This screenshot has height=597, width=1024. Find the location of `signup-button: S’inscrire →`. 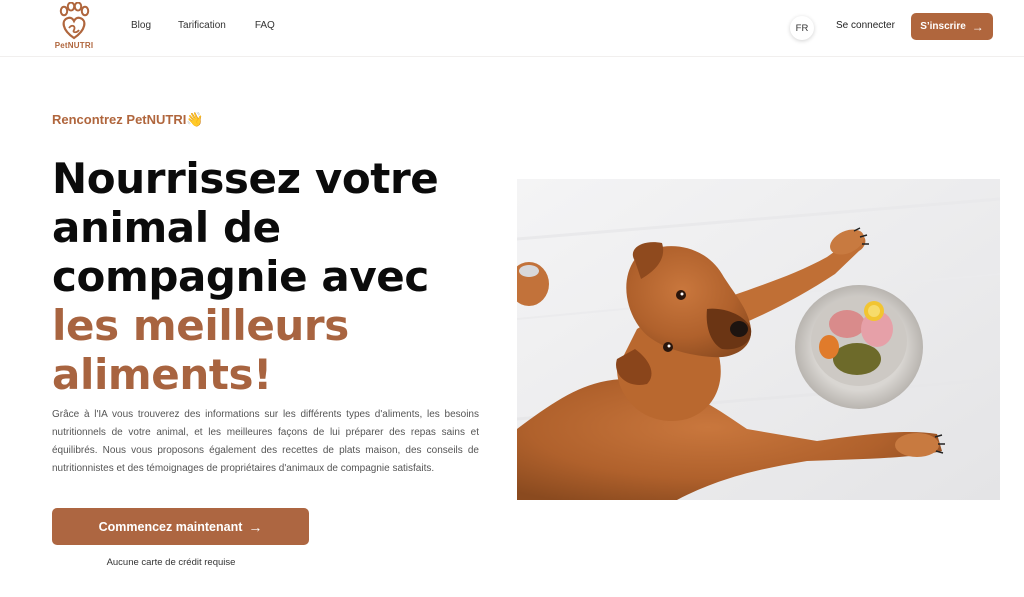

signup-button: S’inscrire → is located at coordinates (952, 26).